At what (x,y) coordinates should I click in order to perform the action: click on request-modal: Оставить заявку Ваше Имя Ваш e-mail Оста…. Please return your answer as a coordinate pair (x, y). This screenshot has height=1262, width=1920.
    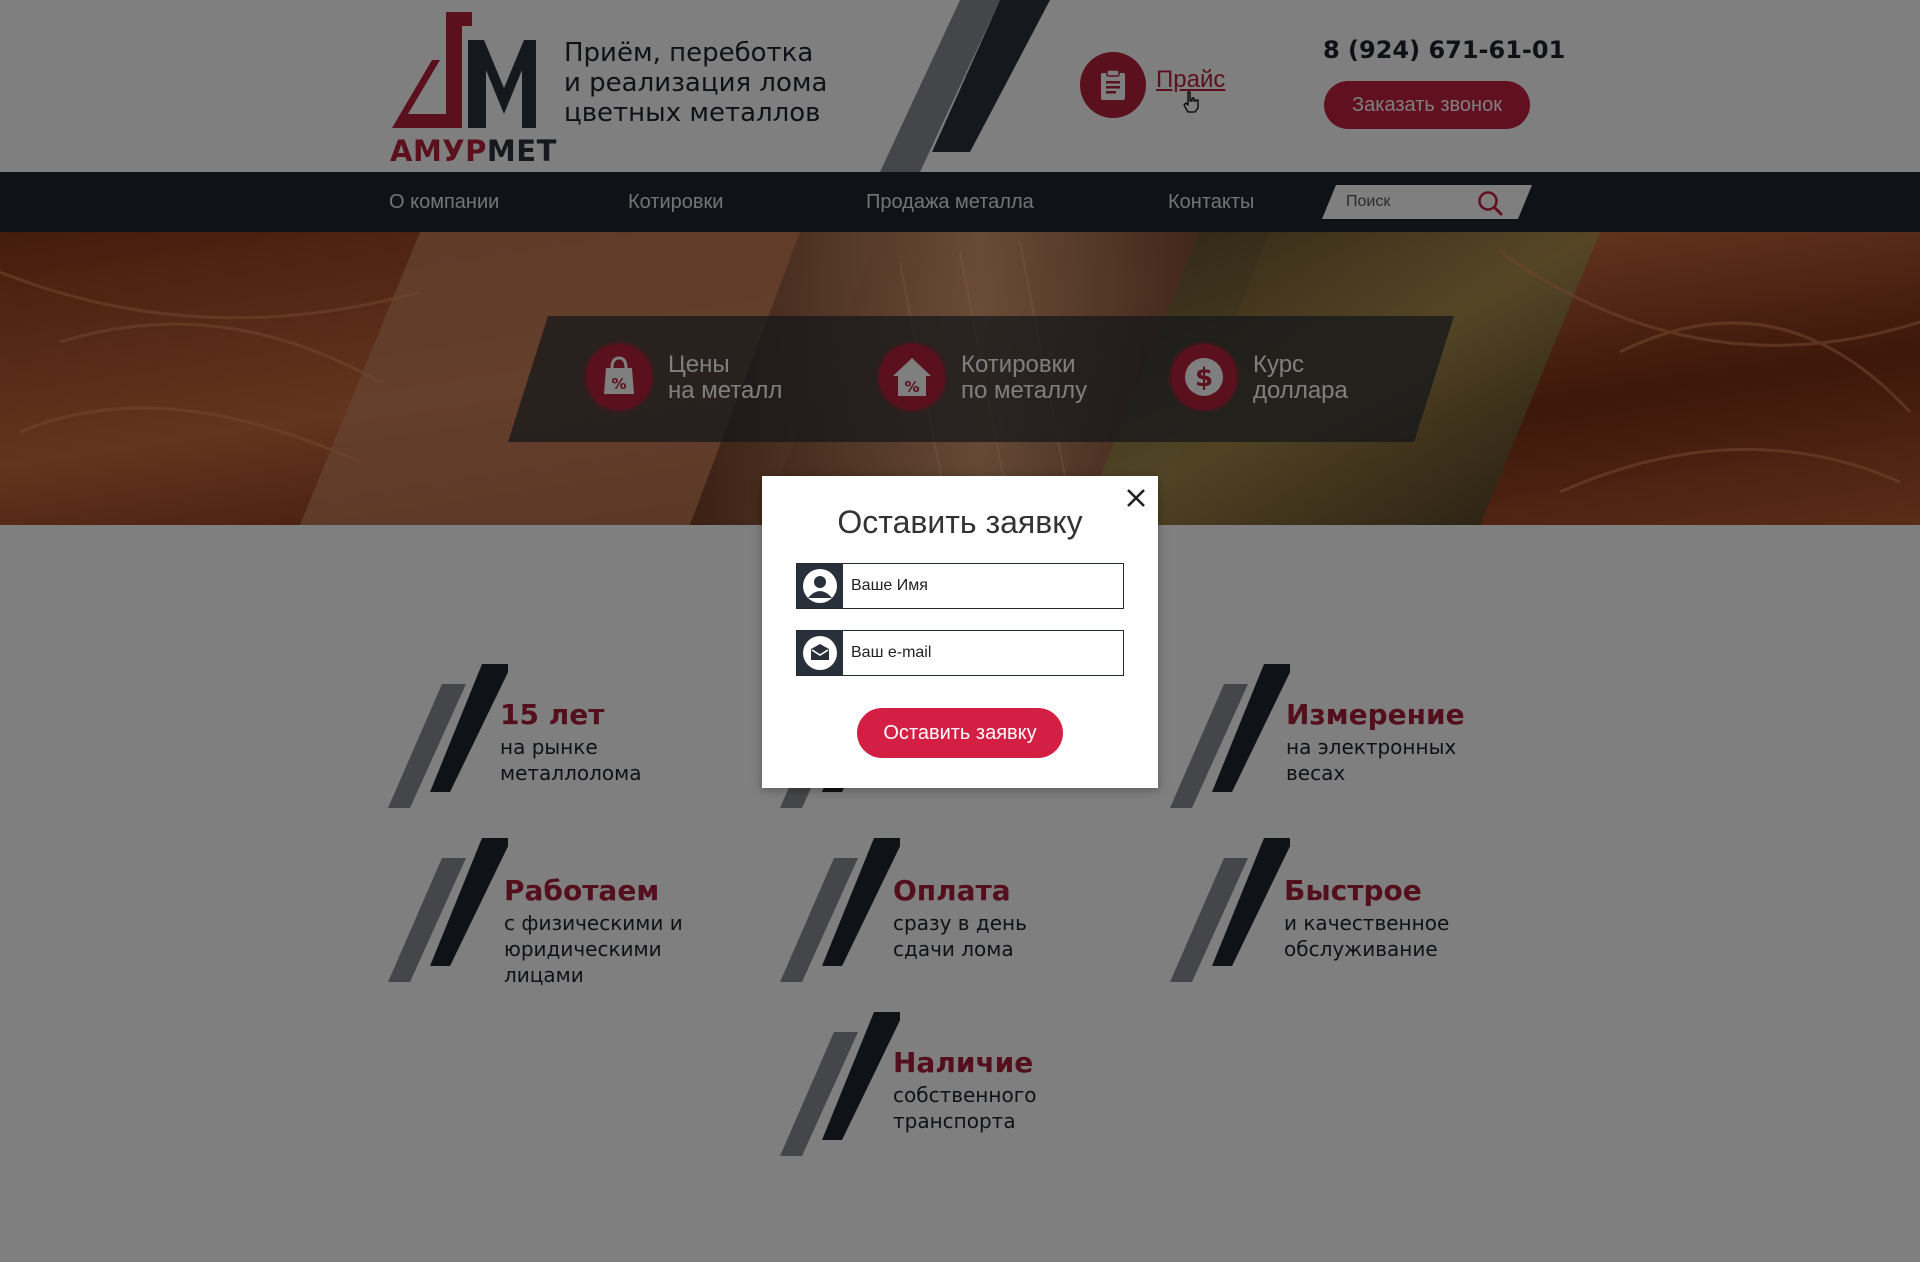
    Looking at the image, I should click on (960, 632).